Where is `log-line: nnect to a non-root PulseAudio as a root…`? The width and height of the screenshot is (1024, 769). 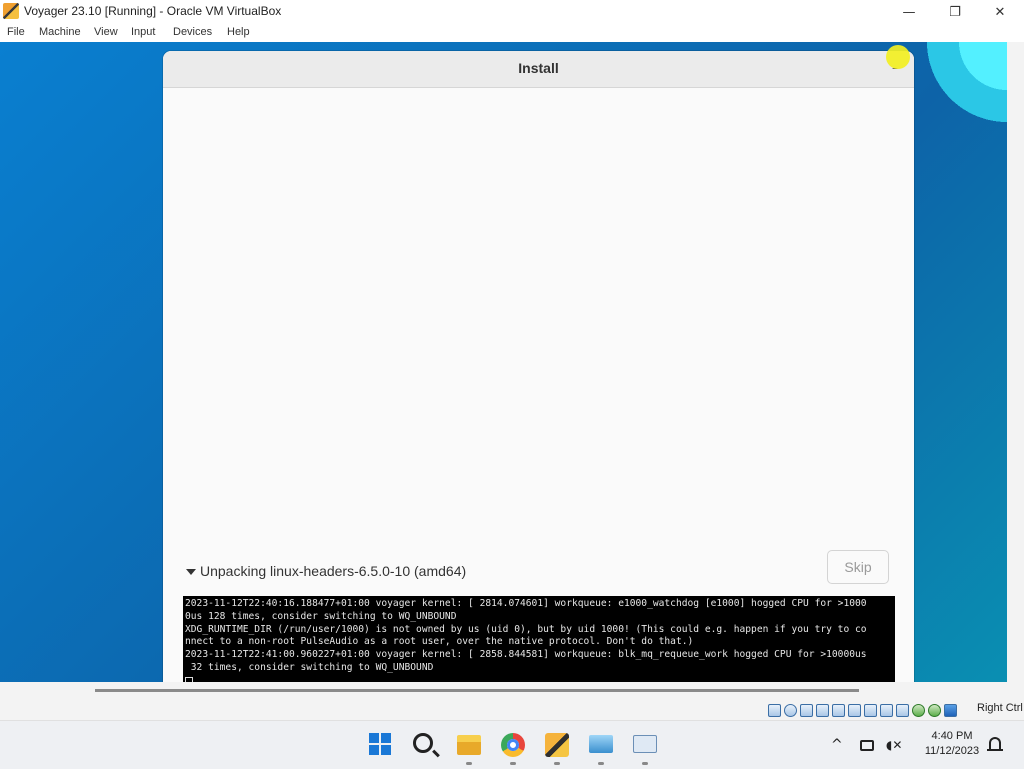
log-line: nnect to a non-root PulseAudio as a root… is located at coordinates (439, 642).